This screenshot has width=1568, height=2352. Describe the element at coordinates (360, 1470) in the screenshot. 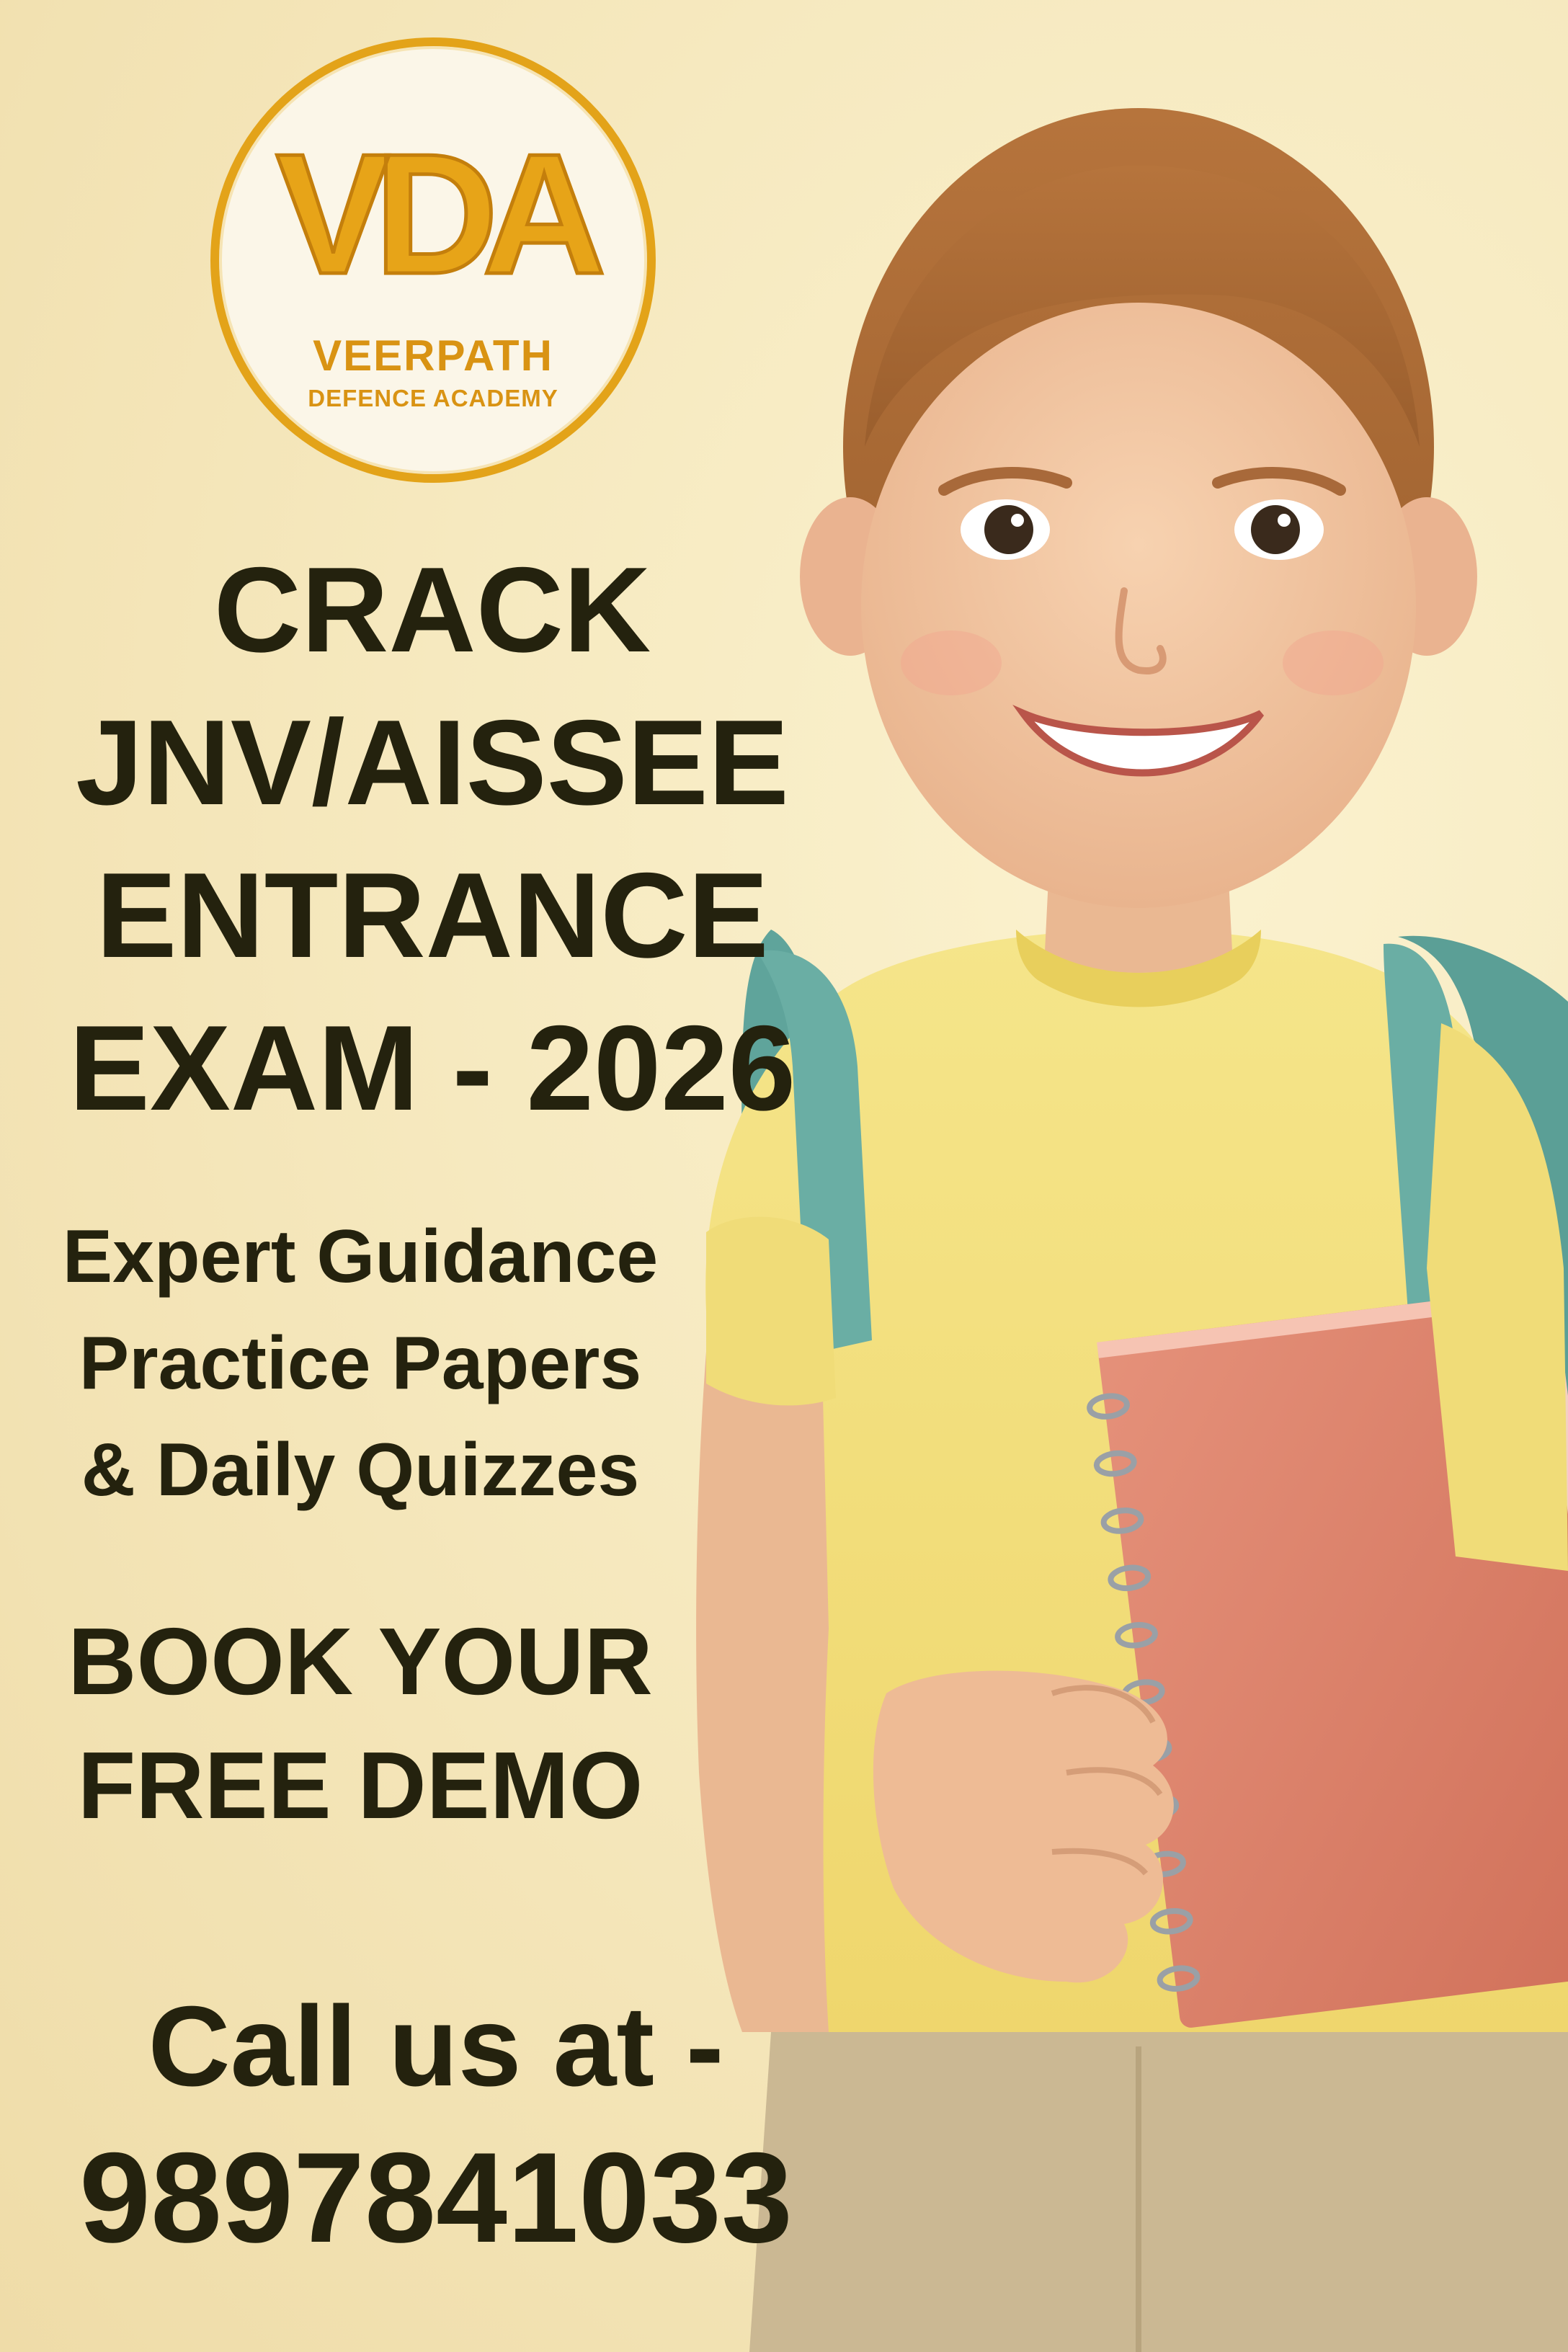

I see `feature-item: & Daily Quizzes` at that location.